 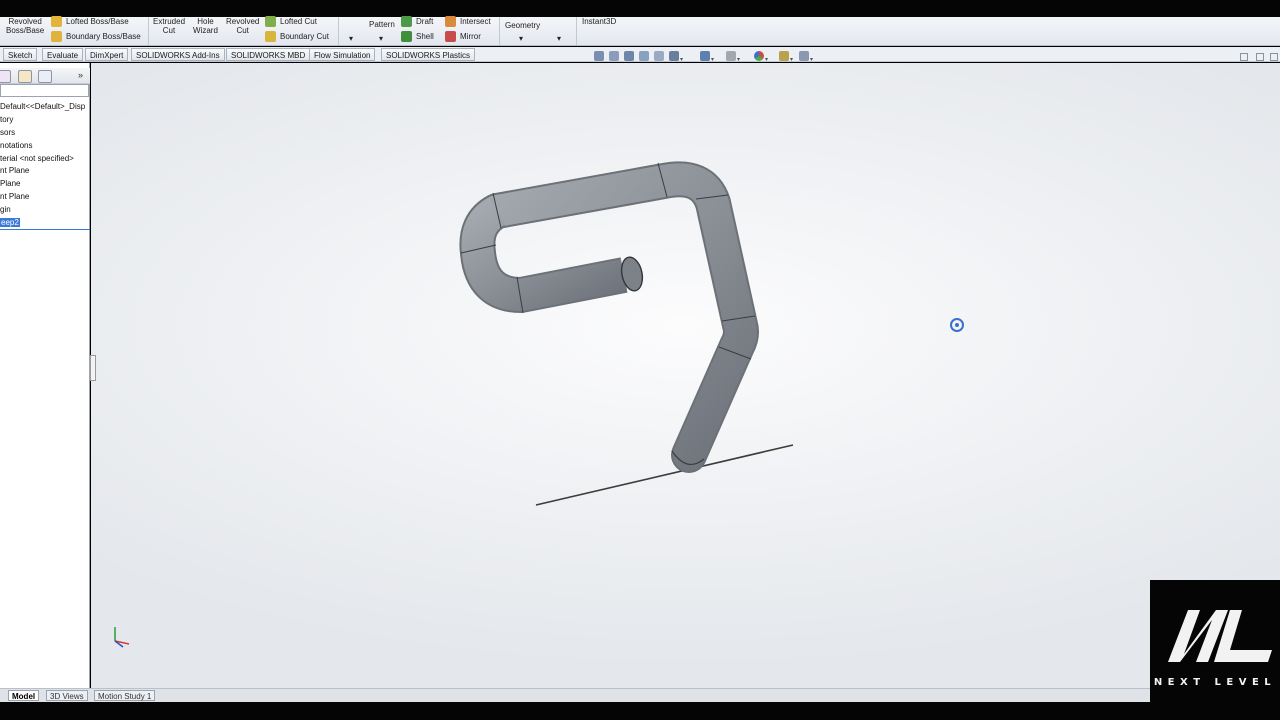 I want to click on display-manager-icon, so click(x=45, y=76).